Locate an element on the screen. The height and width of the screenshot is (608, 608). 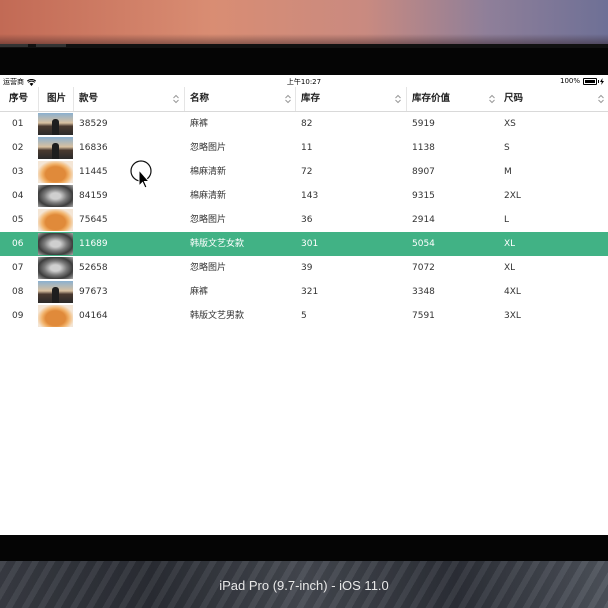
battery-icon is located at coordinates (591, 81).